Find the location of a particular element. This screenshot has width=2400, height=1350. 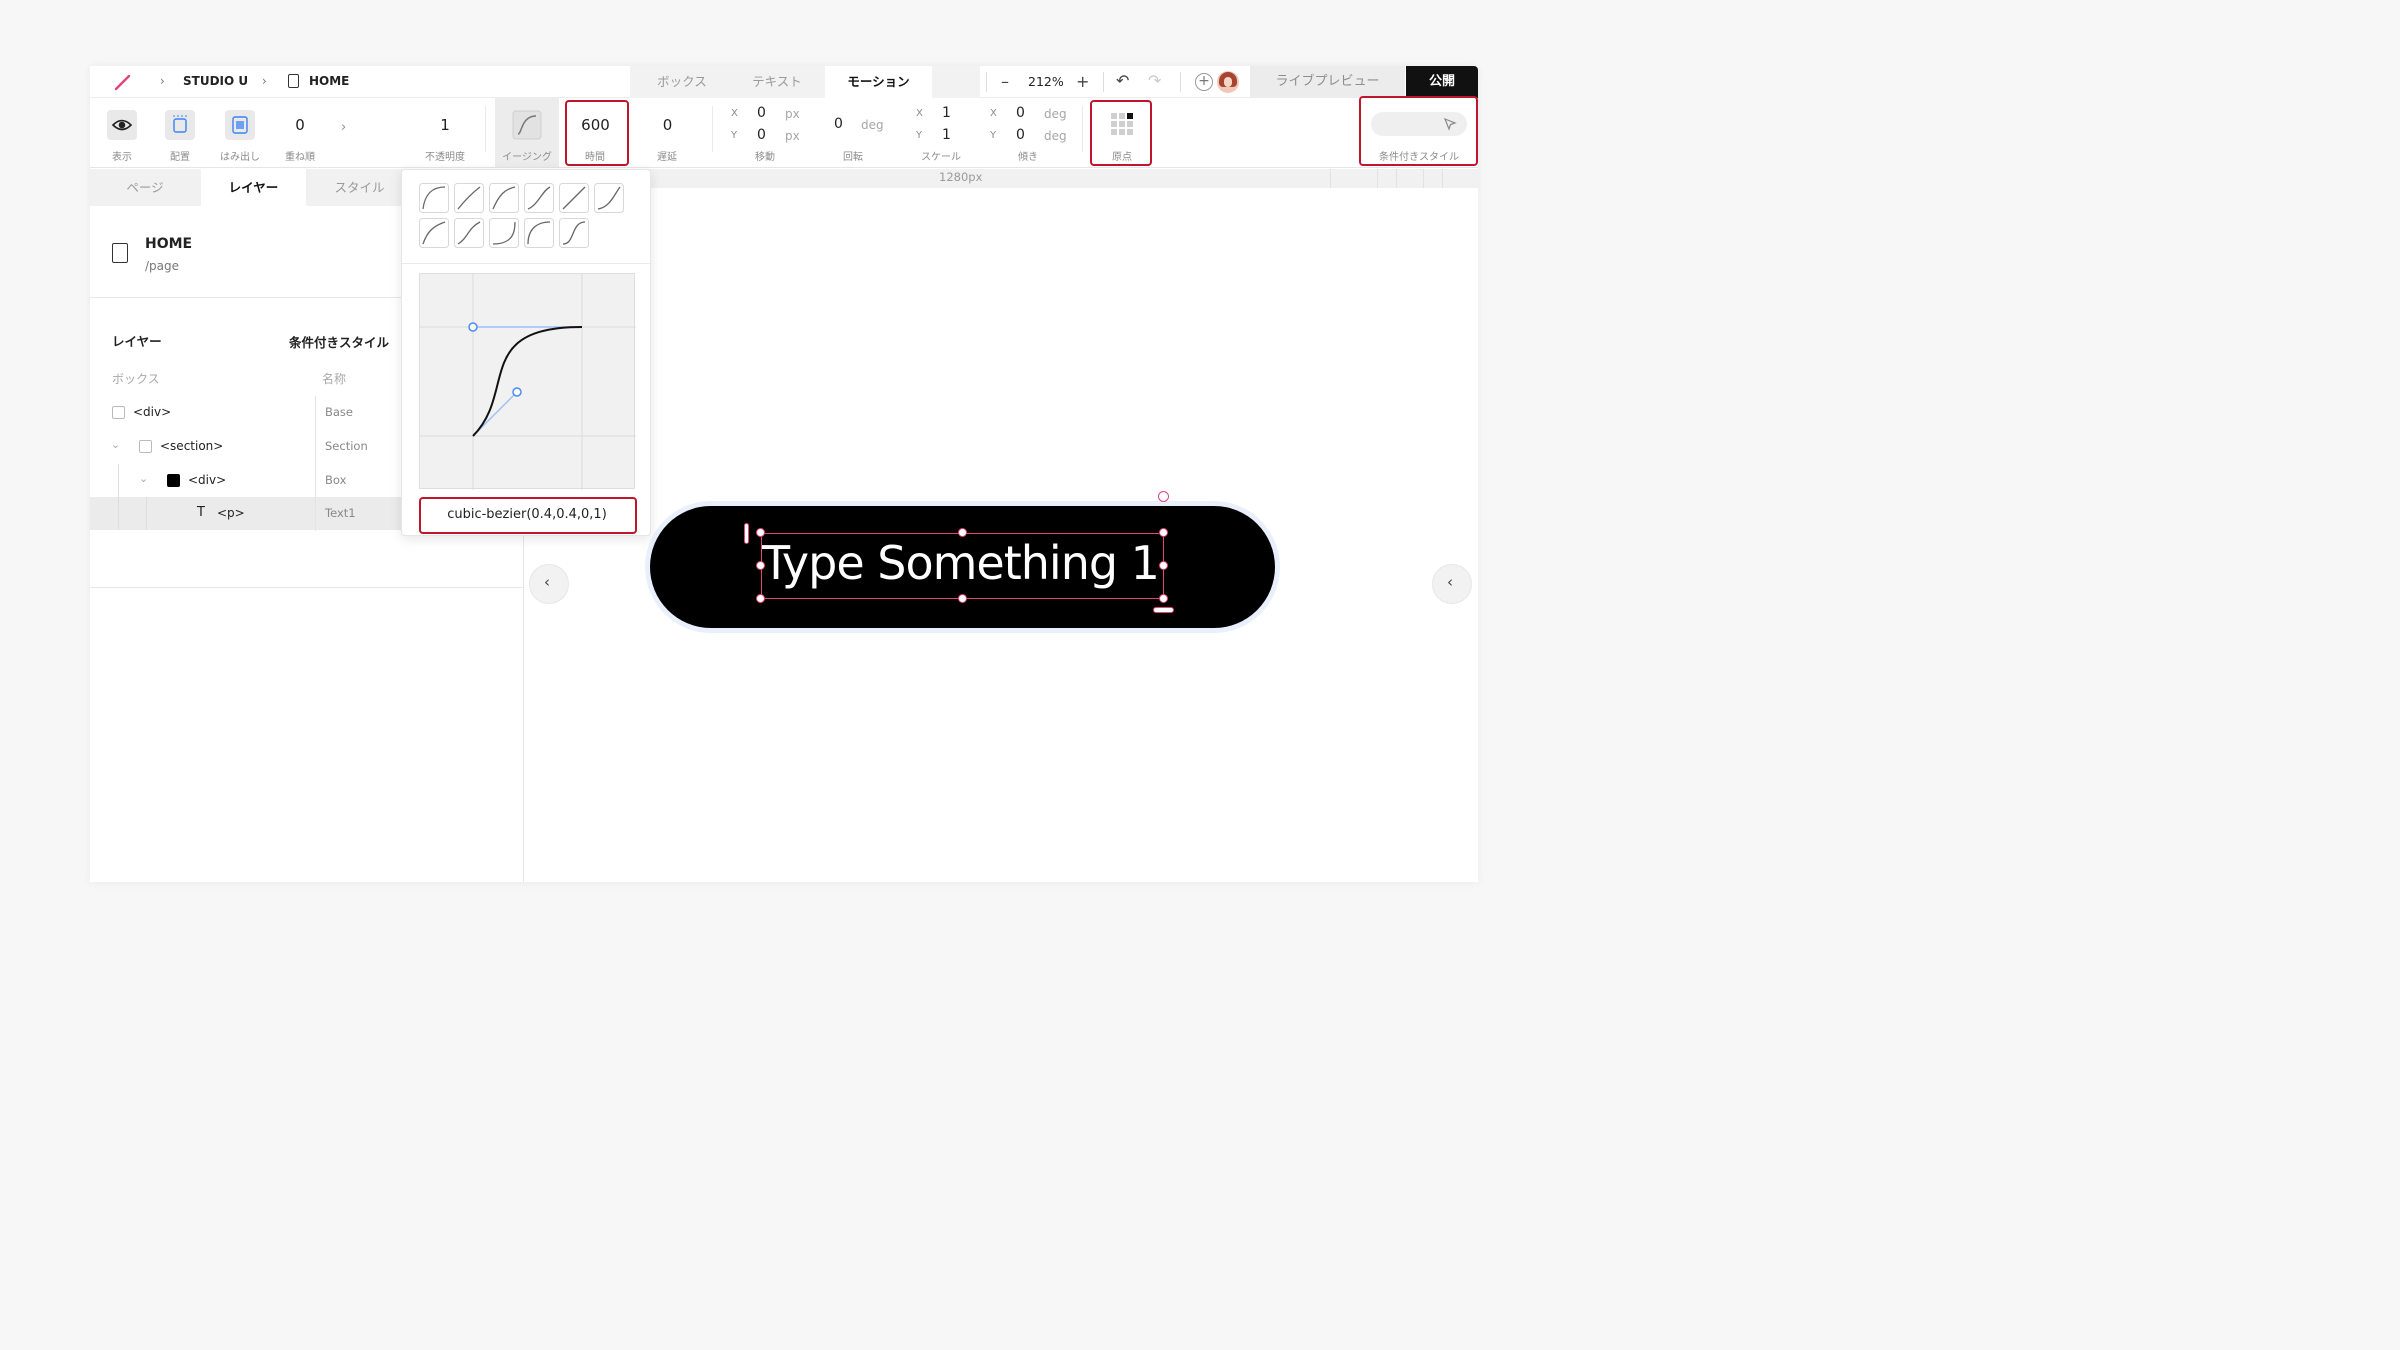

highlight-origin is located at coordinates (1121, 133).